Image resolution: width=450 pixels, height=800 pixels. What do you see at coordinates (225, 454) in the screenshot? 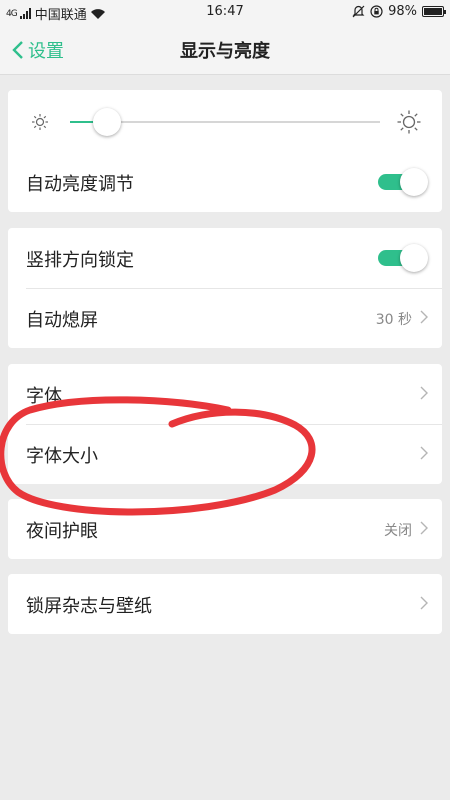
I see `font-size-row: 字体大小` at bounding box center [225, 454].